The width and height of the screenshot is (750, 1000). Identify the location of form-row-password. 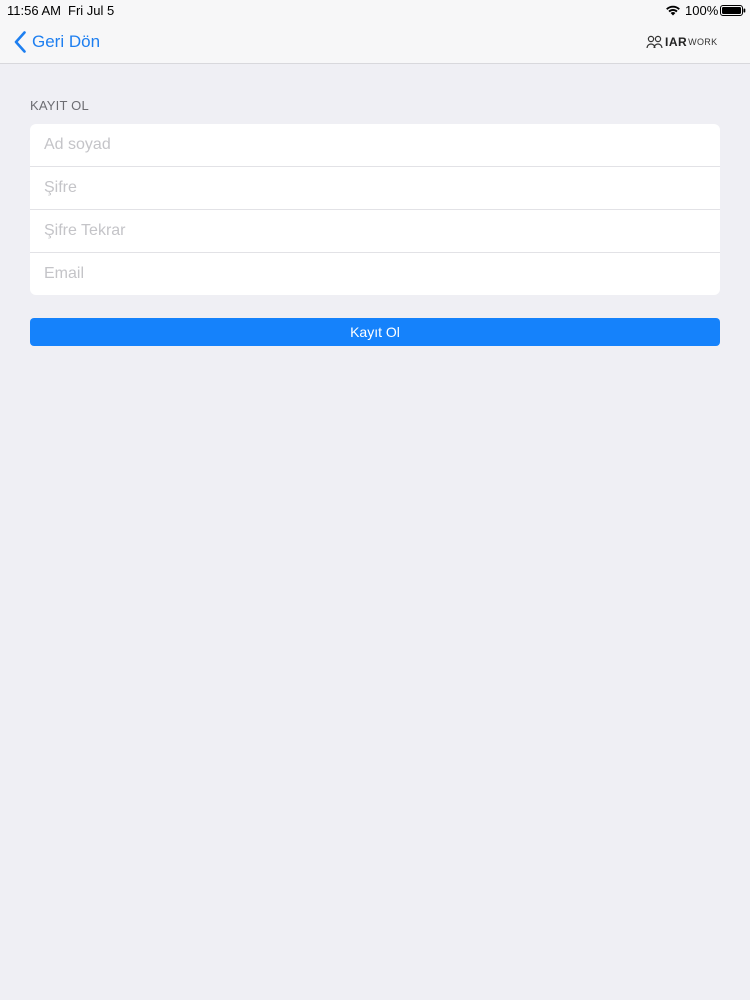
(375, 188).